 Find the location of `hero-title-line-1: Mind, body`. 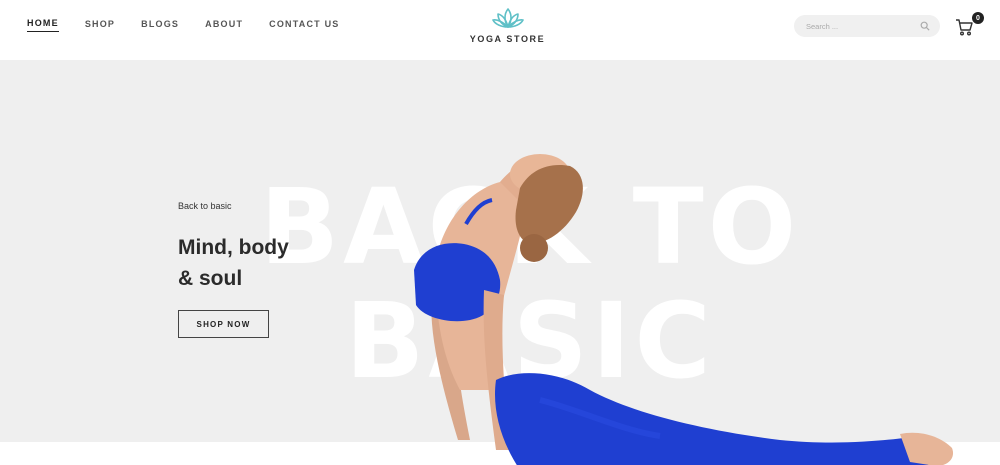

hero-title-line-1: Mind, body is located at coordinates (233, 247).